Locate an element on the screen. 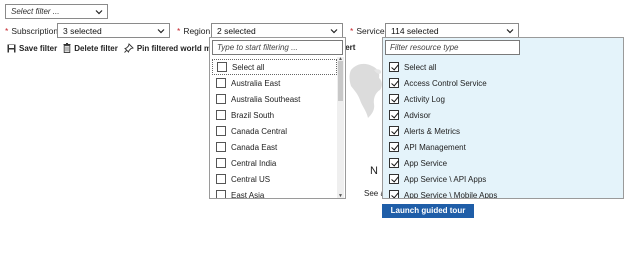 The height and width of the screenshot is (257, 624). service-option-label: App Service is located at coordinates (426, 163).